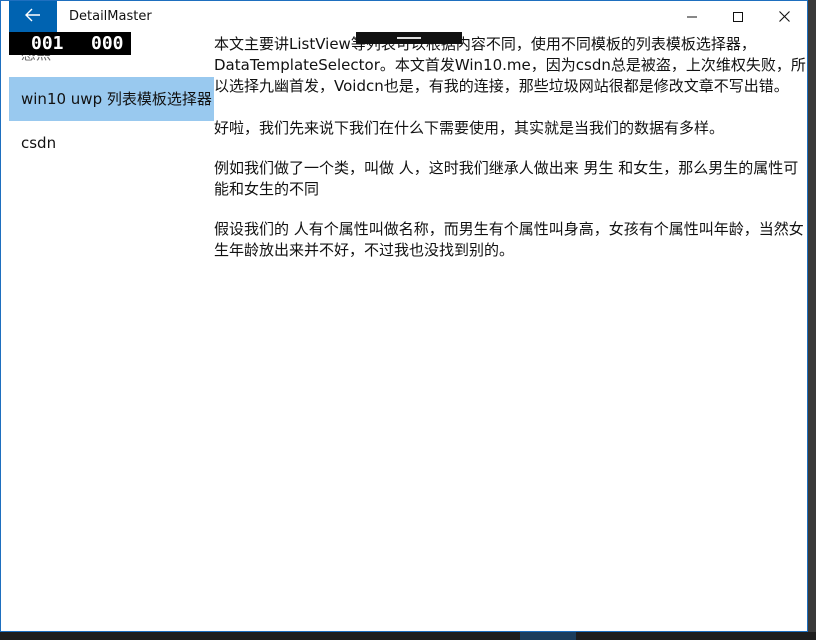 The image size is (816, 640). I want to click on maximize-button, so click(738, 16).